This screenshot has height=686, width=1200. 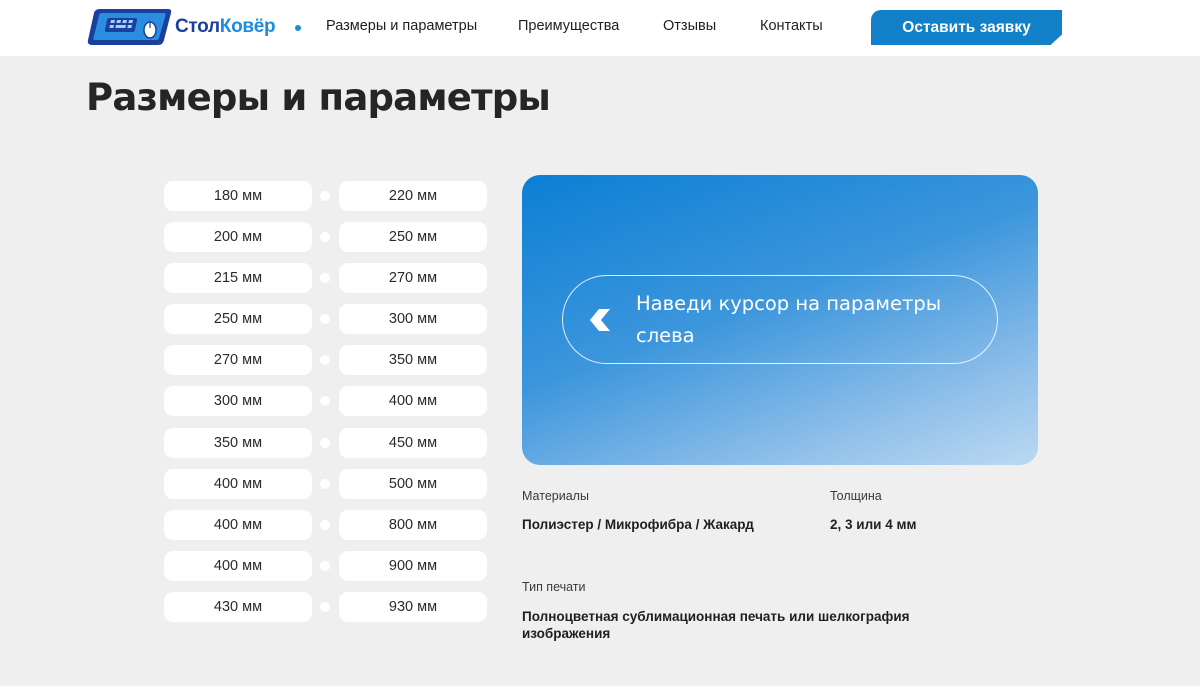 I want to click on submit-request-button: Оставить заявку, so click(x=966, y=27).